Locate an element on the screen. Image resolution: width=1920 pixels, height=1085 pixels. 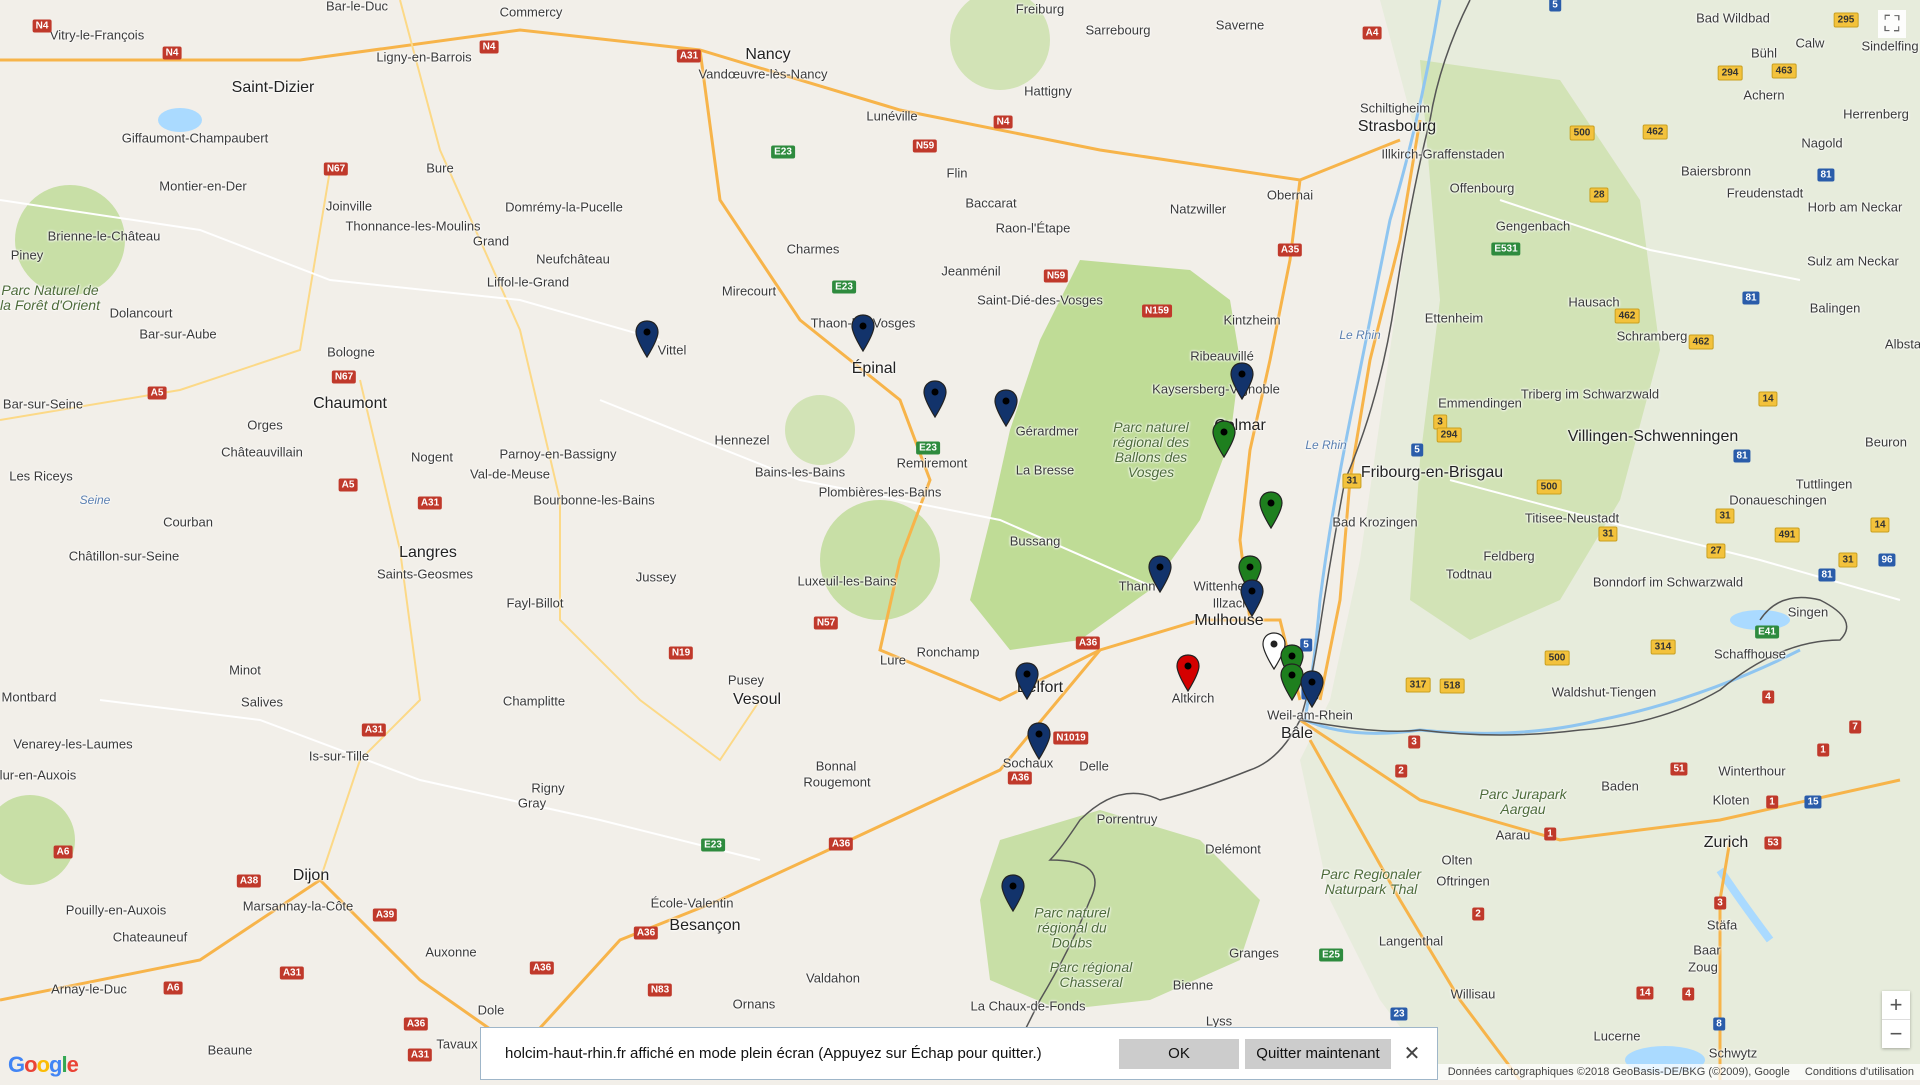
road-shield: 5 is located at coordinates (1417, 450).